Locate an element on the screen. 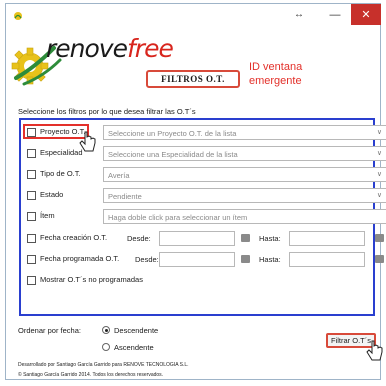  checkbox-item is located at coordinates (31, 216).